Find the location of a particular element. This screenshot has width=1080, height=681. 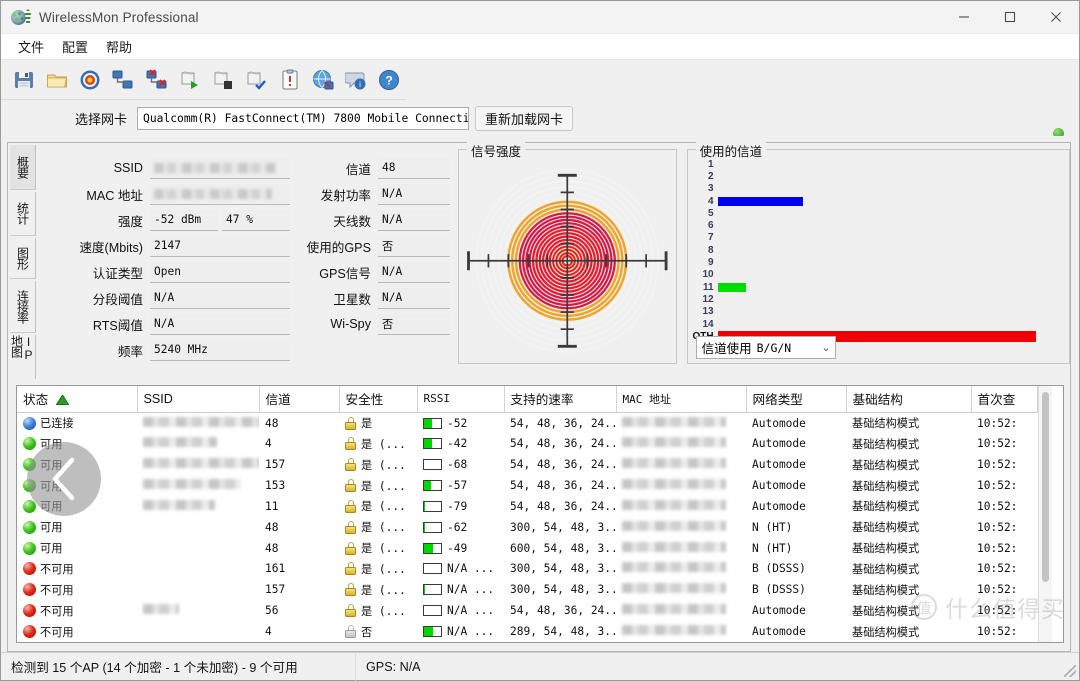

chevron-down-icon: ⌄ is located at coordinates (826, 348).